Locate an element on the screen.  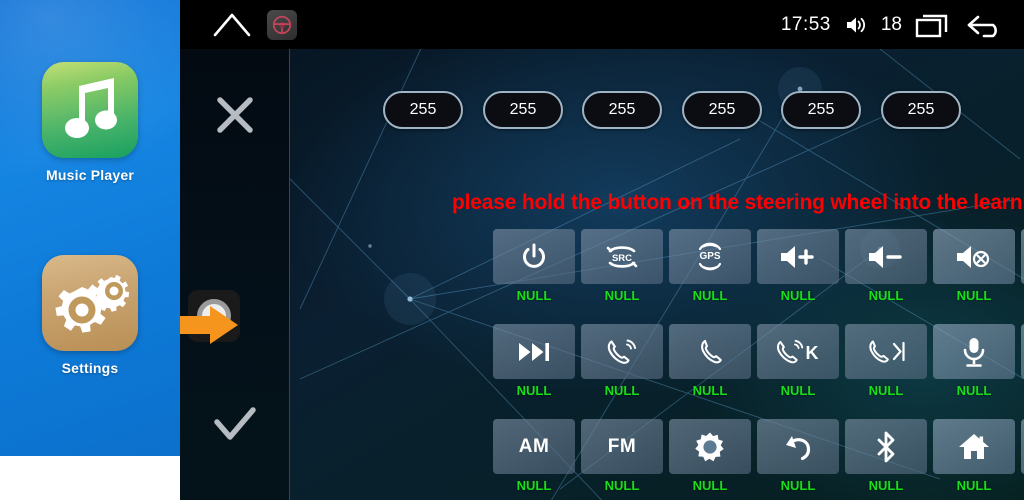
gps-icon: GPS is located at coordinates (710, 256).